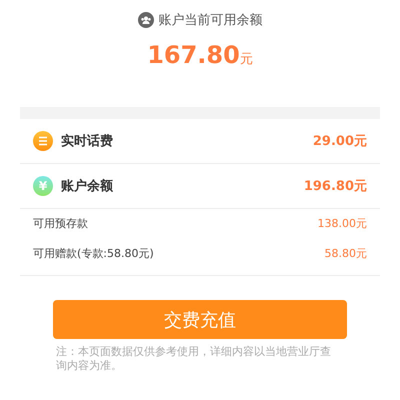  Describe the element at coordinates (146, 20) in the screenshot. I see `users-icon` at that location.